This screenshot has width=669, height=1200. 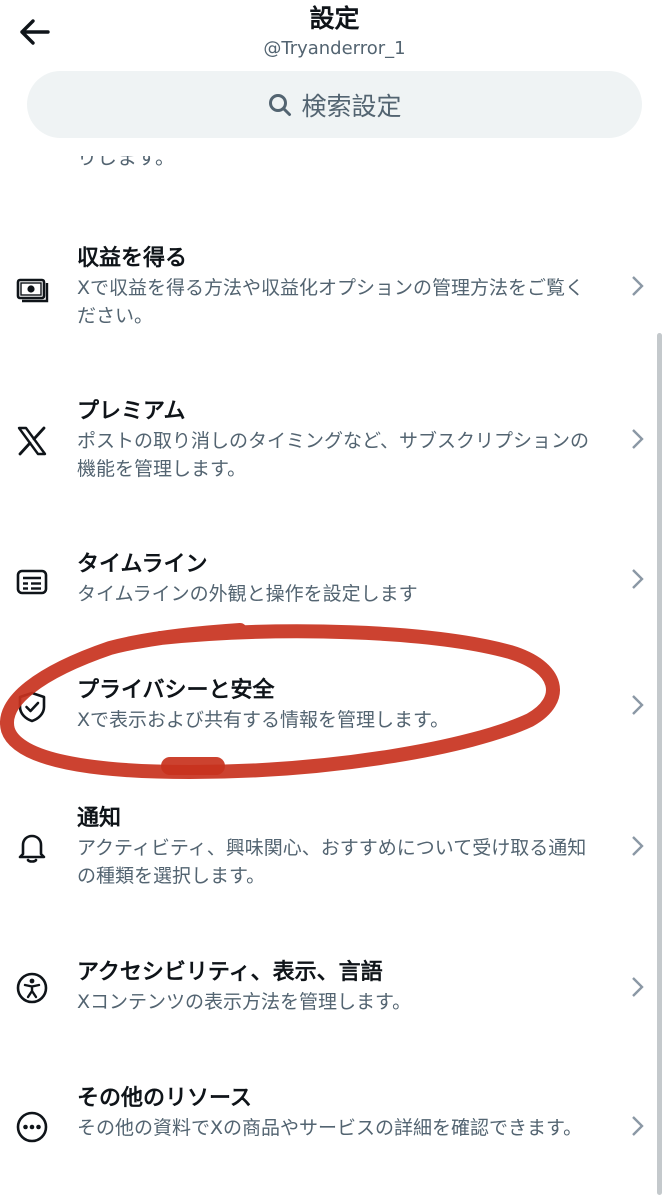 What do you see at coordinates (351, 106) in the screenshot?
I see `search-label: 検索設定` at bounding box center [351, 106].